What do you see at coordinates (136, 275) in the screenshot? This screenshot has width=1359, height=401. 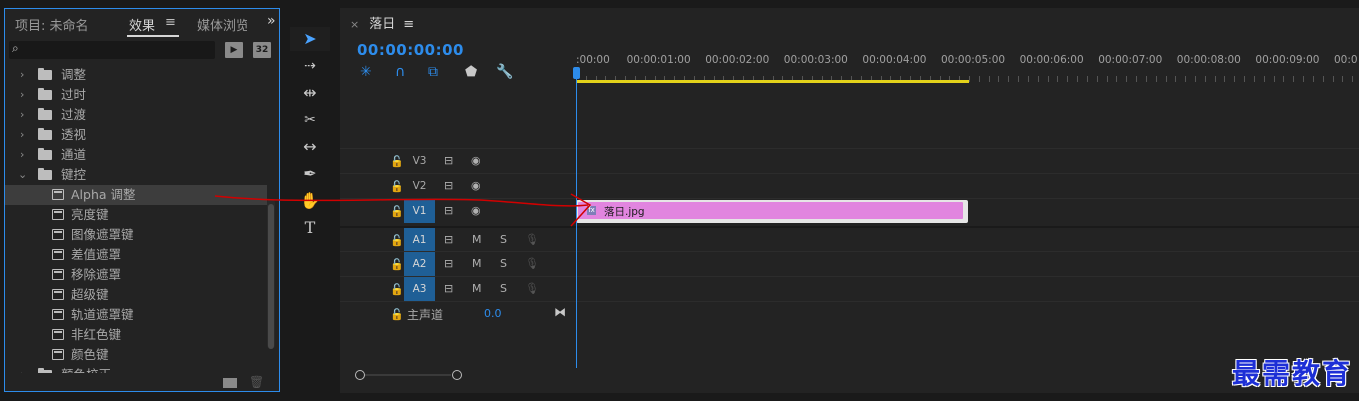 I see `tree-effect-remove-matte: 移除遮罩` at bounding box center [136, 275].